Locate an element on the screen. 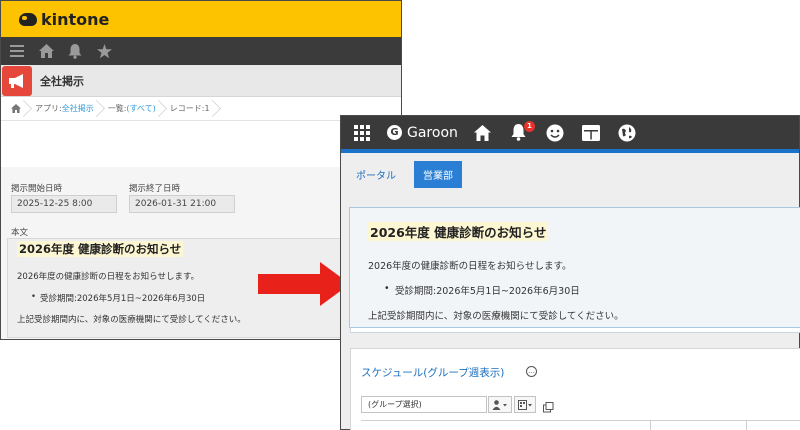 The image size is (800, 430). breadcrumb-record-label: レコード:1 is located at coordinates (189, 108).